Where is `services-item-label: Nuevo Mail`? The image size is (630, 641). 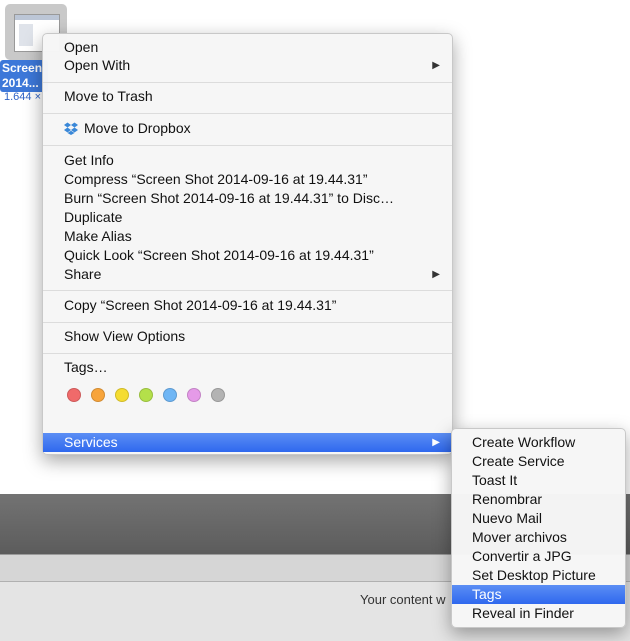 services-item-label: Nuevo Mail is located at coordinates (507, 518).